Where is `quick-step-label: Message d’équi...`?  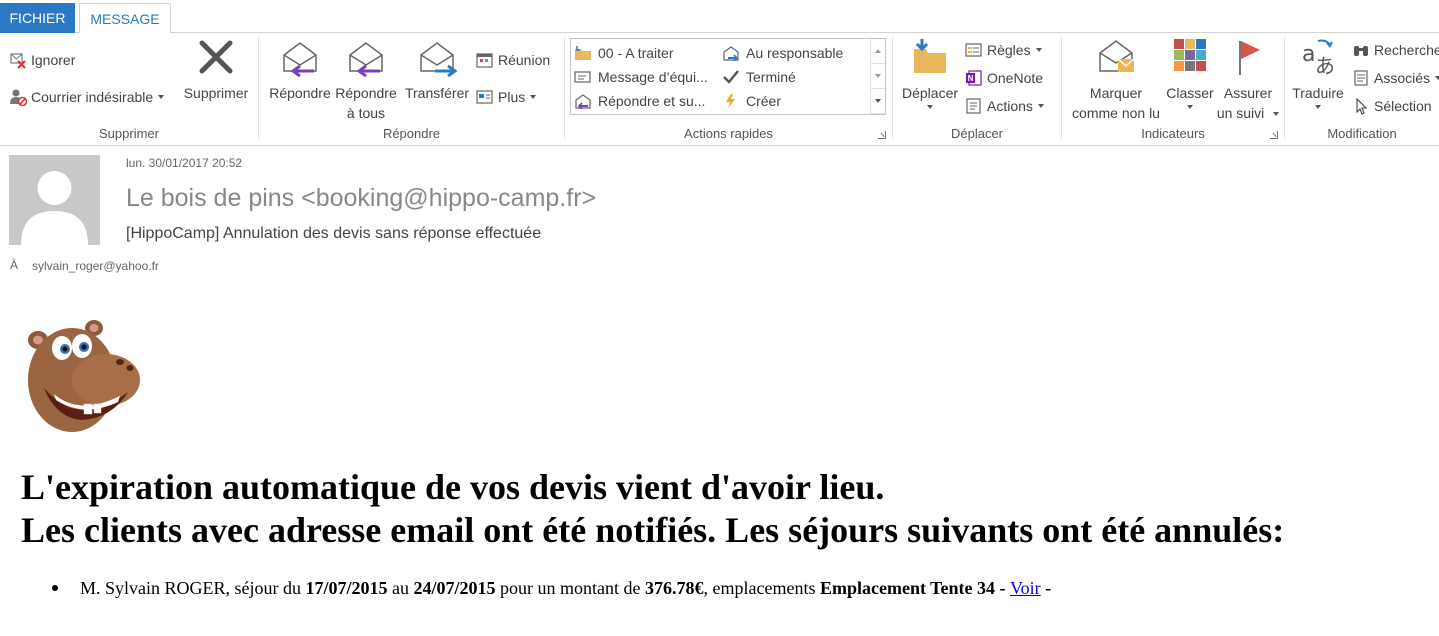
quick-step-label: Message d’équi... is located at coordinates (653, 77).